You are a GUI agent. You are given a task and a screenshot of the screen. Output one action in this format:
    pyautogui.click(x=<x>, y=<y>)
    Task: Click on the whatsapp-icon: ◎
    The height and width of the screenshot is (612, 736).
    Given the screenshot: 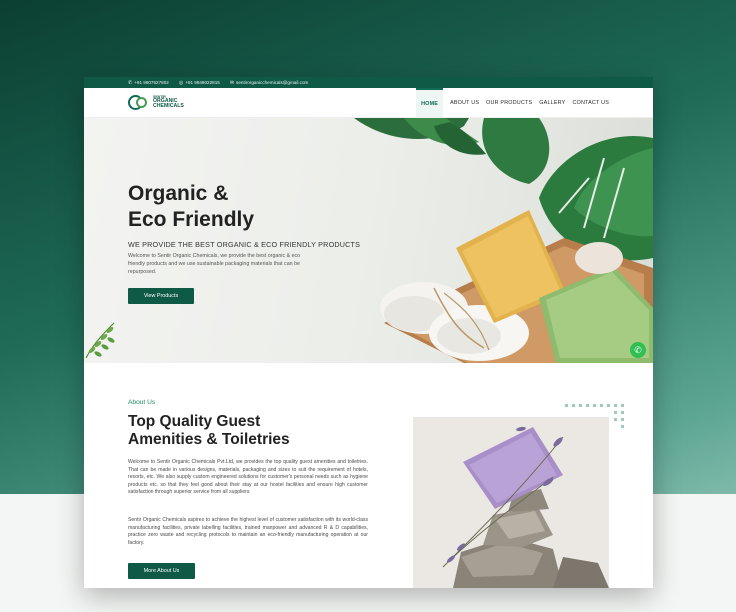 What is the action you would take?
    pyautogui.click(x=181, y=82)
    